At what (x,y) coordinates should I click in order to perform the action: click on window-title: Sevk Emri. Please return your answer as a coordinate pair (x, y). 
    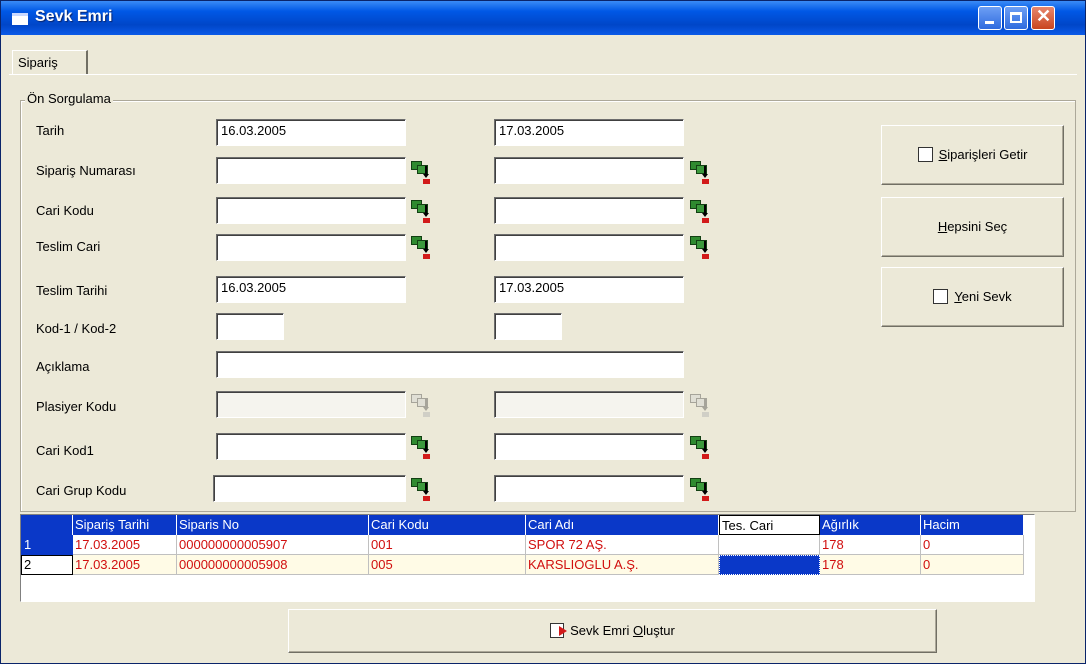
    Looking at the image, I should click on (74, 16).